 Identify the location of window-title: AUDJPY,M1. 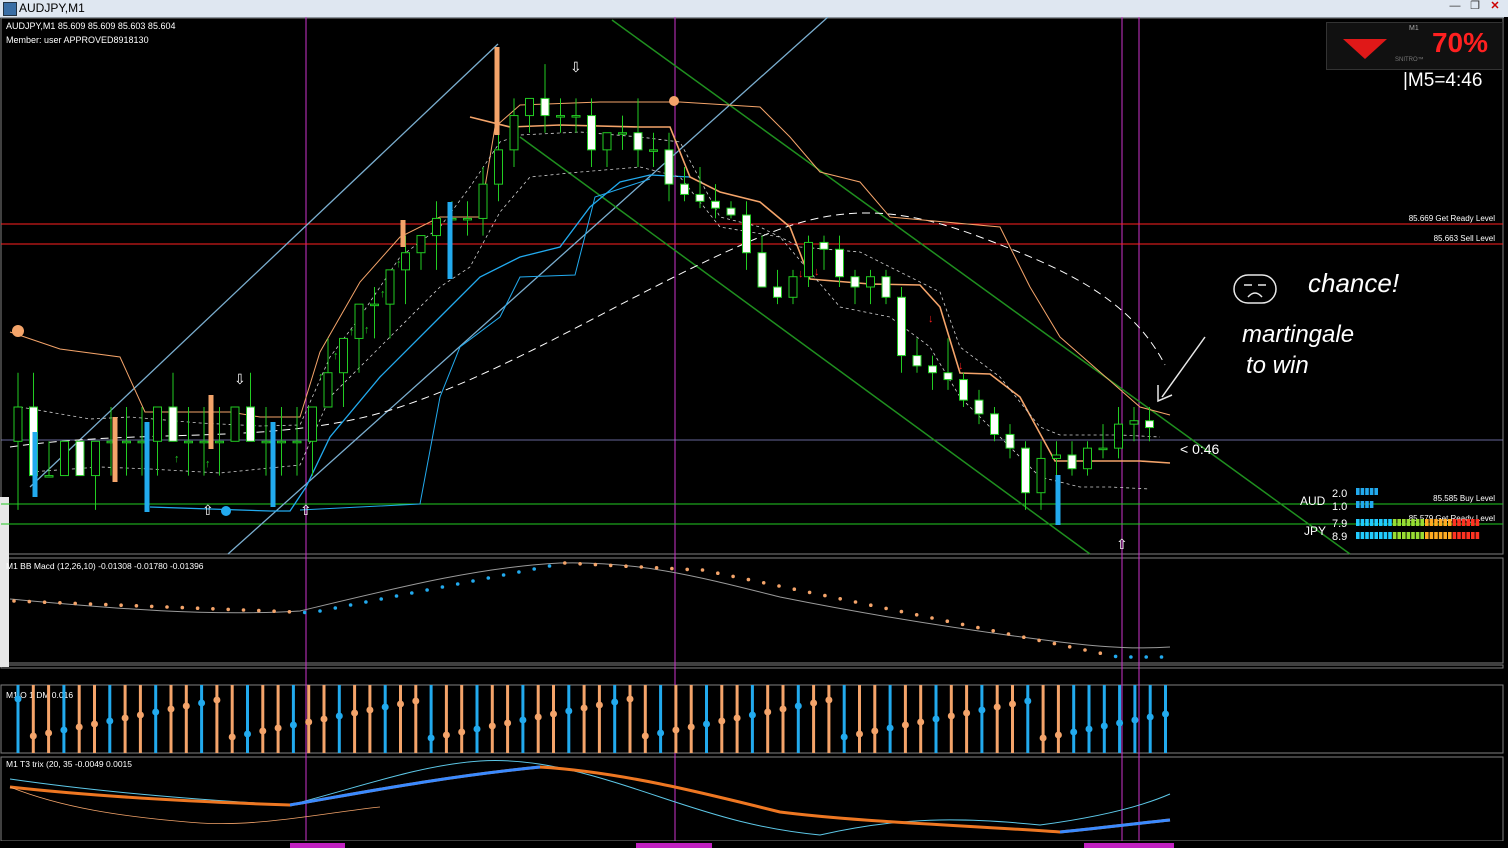
(52, 8).